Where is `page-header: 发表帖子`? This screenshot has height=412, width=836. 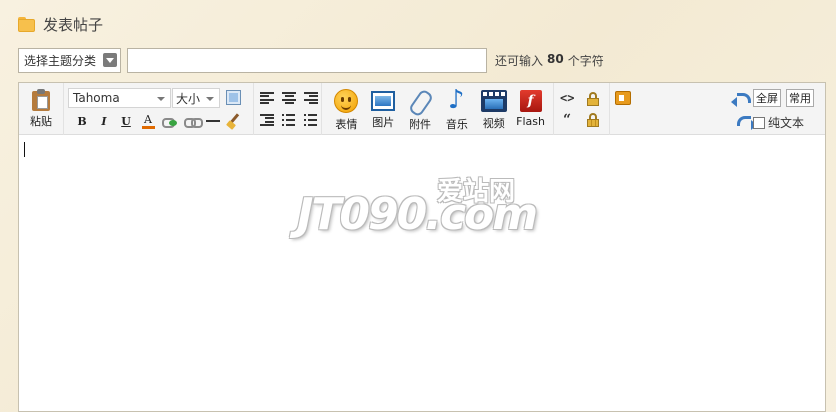
page-header: 发表帖子 is located at coordinates (60, 24).